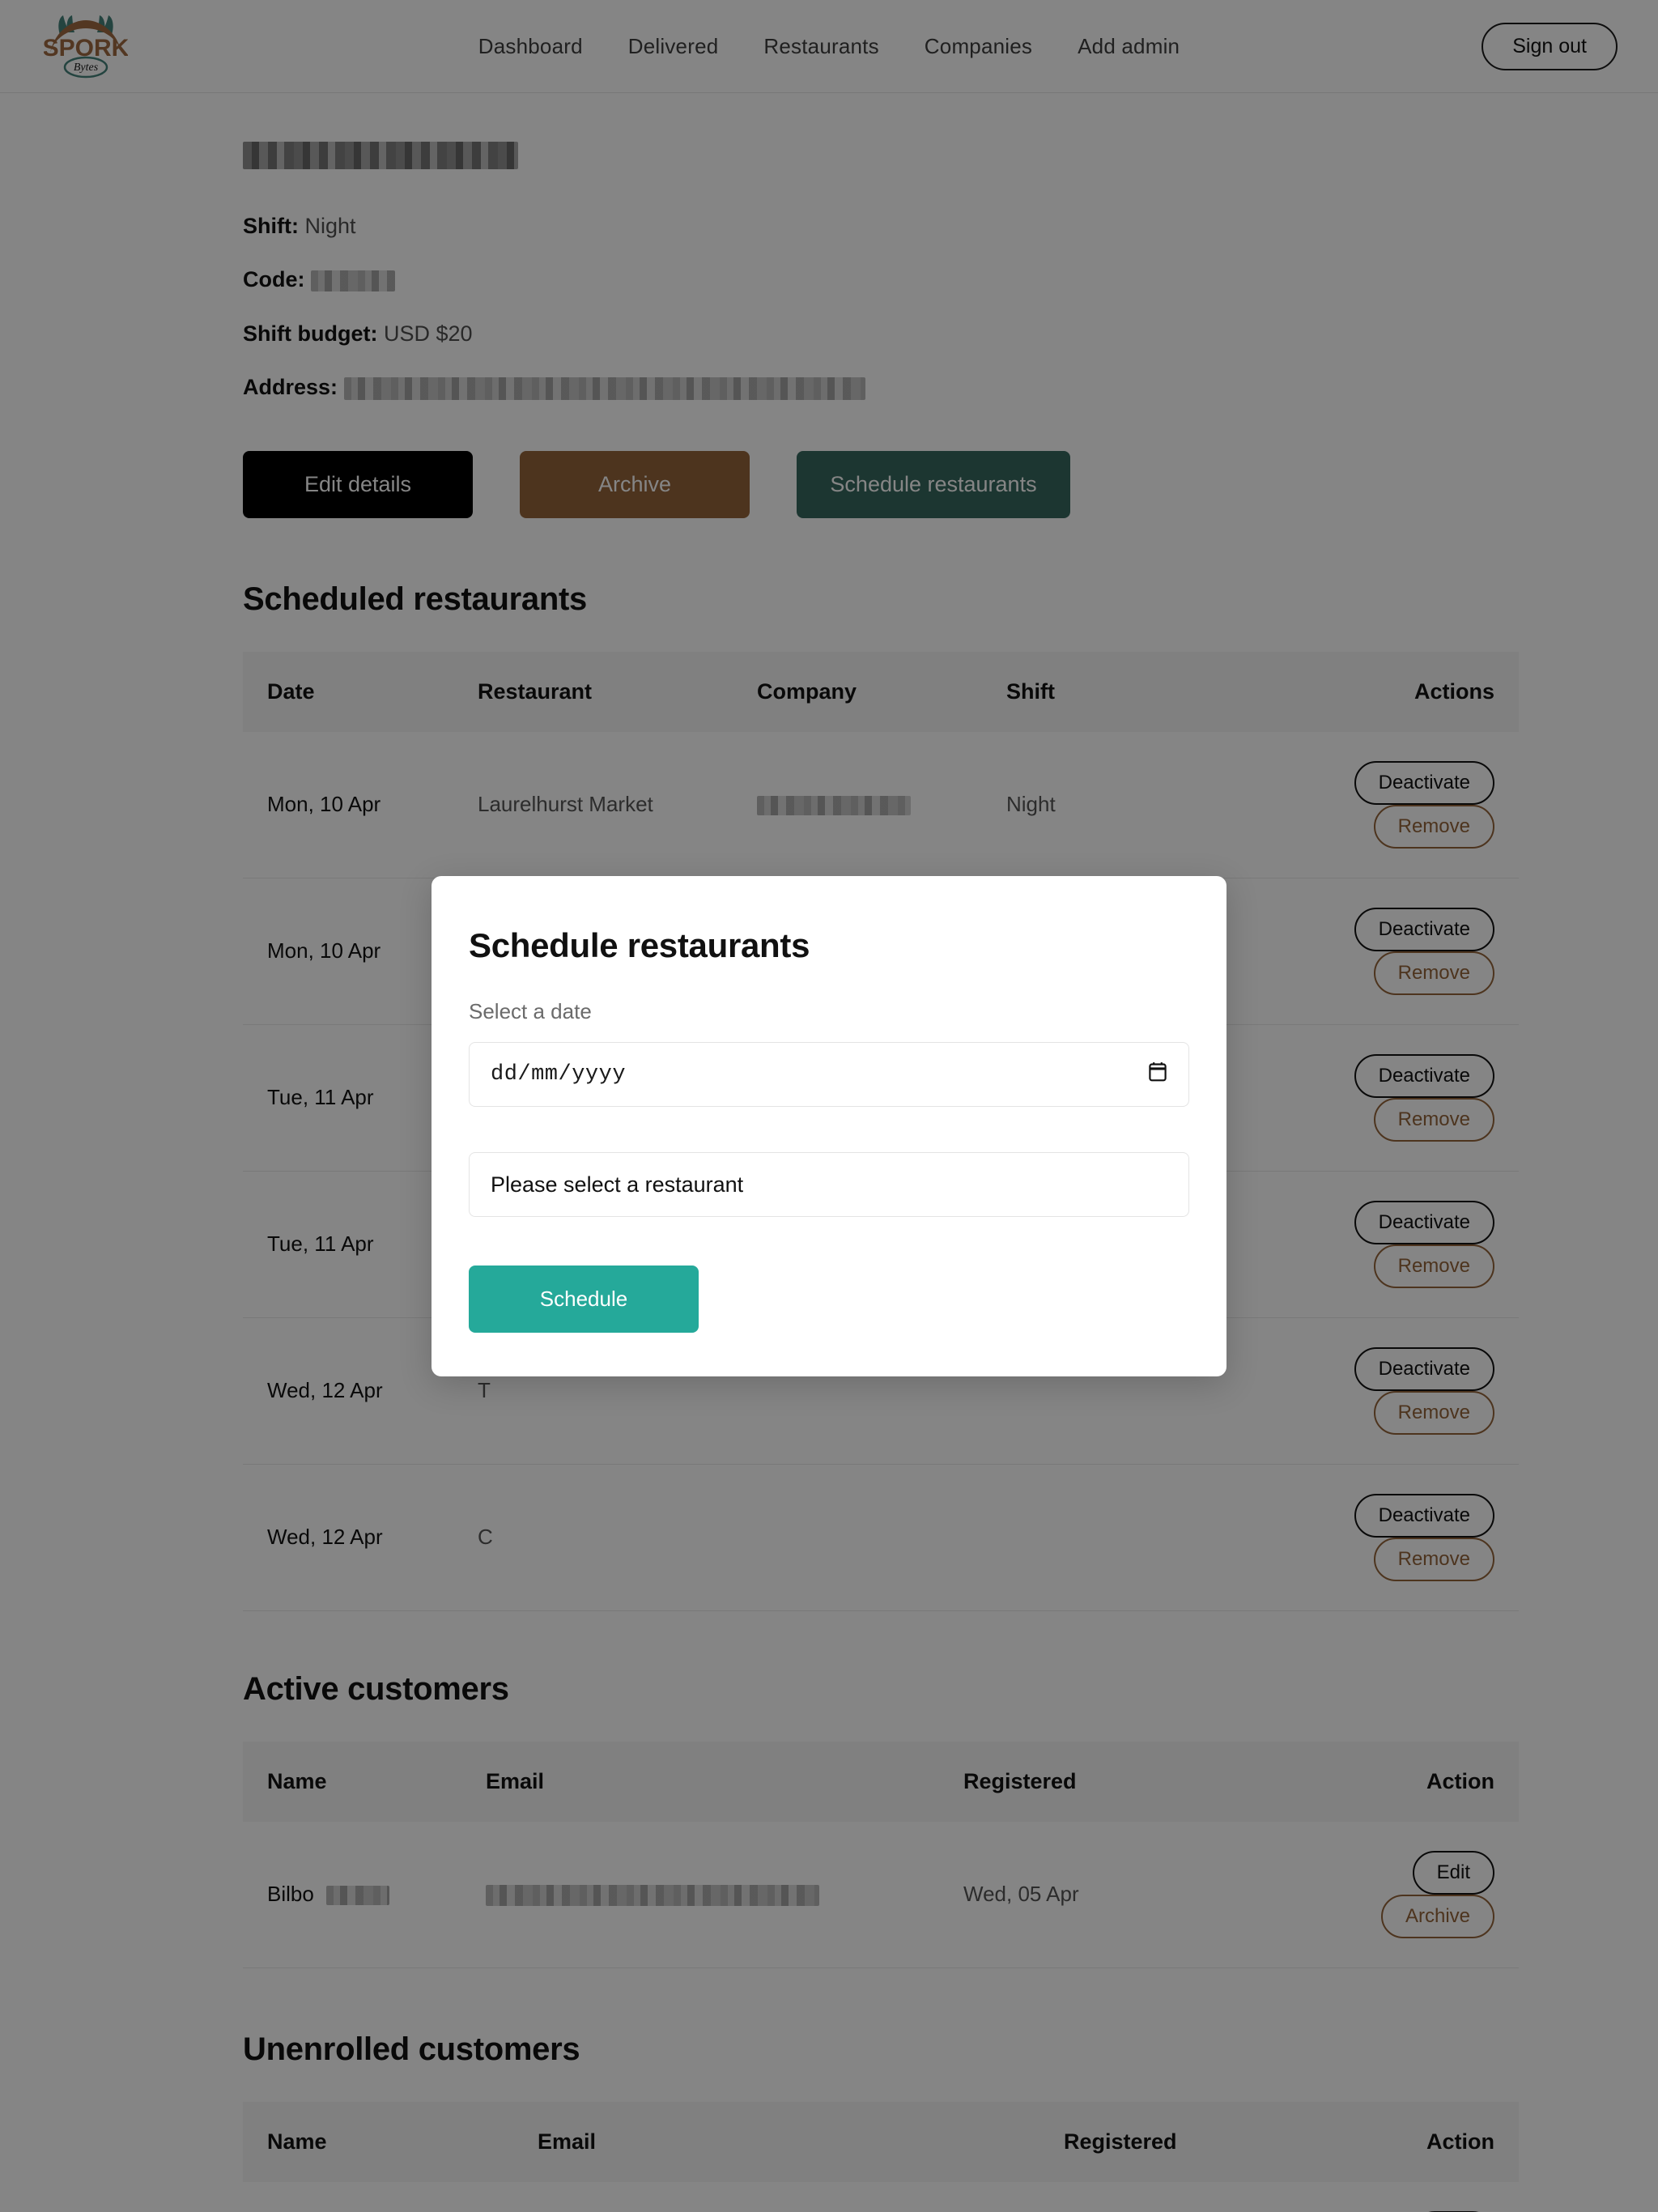 Image resolution: width=1658 pixels, height=2212 pixels. What do you see at coordinates (1157, 1074) in the screenshot?
I see `calendar-icon` at bounding box center [1157, 1074].